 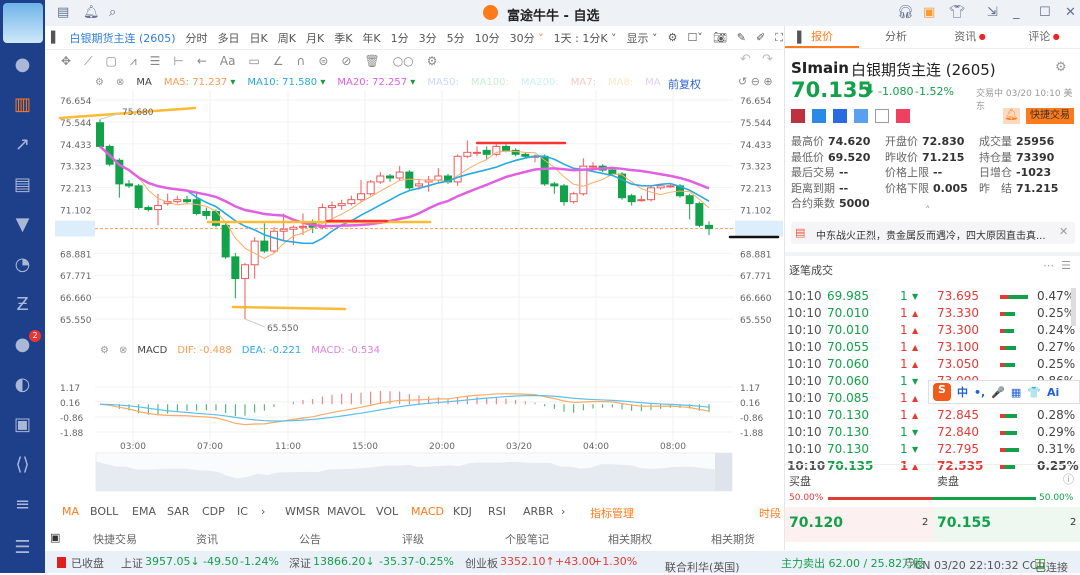 I want to click on right-tab: 报价, so click(x=822, y=37).